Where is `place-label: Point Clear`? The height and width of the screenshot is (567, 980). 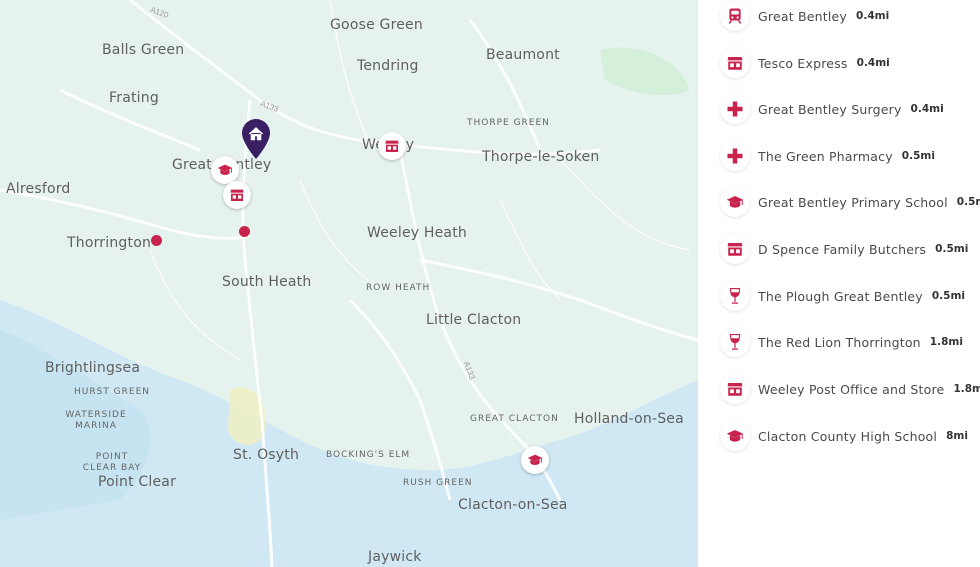 place-label: Point Clear is located at coordinates (137, 482).